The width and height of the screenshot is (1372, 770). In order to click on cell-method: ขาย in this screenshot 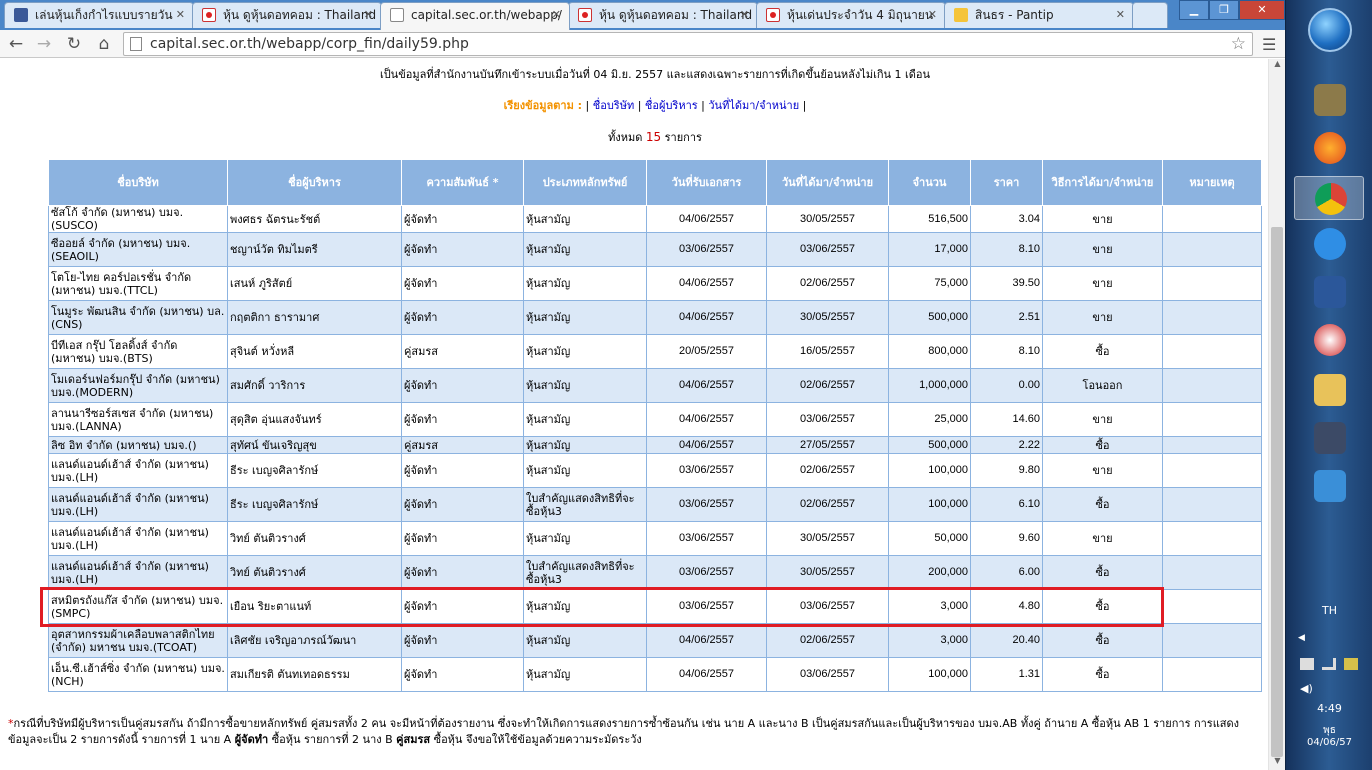, I will do `click(1102, 283)`.